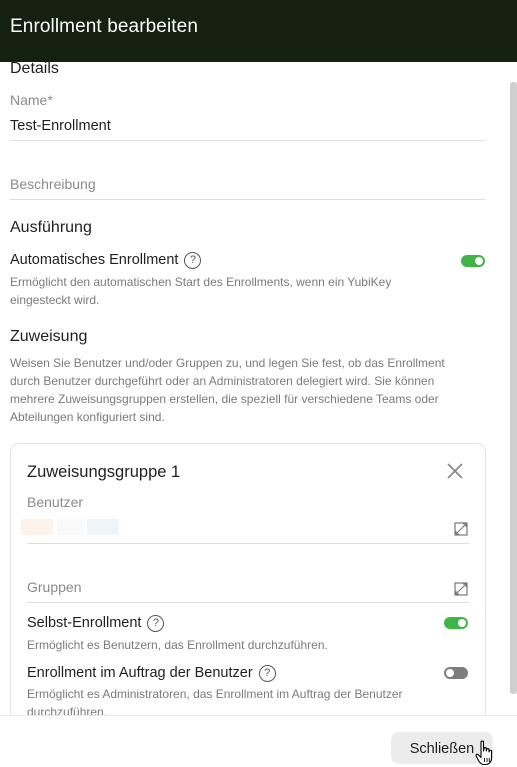 The height and width of the screenshot is (767, 517). I want to click on name-input-underline, so click(247, 140).